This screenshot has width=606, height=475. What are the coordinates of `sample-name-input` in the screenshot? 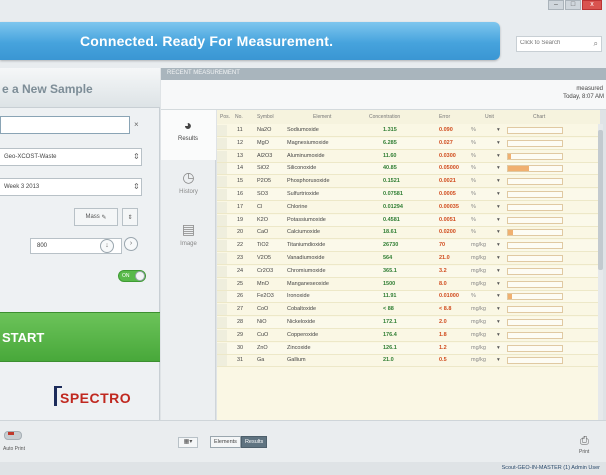 It's located at (65, 125).